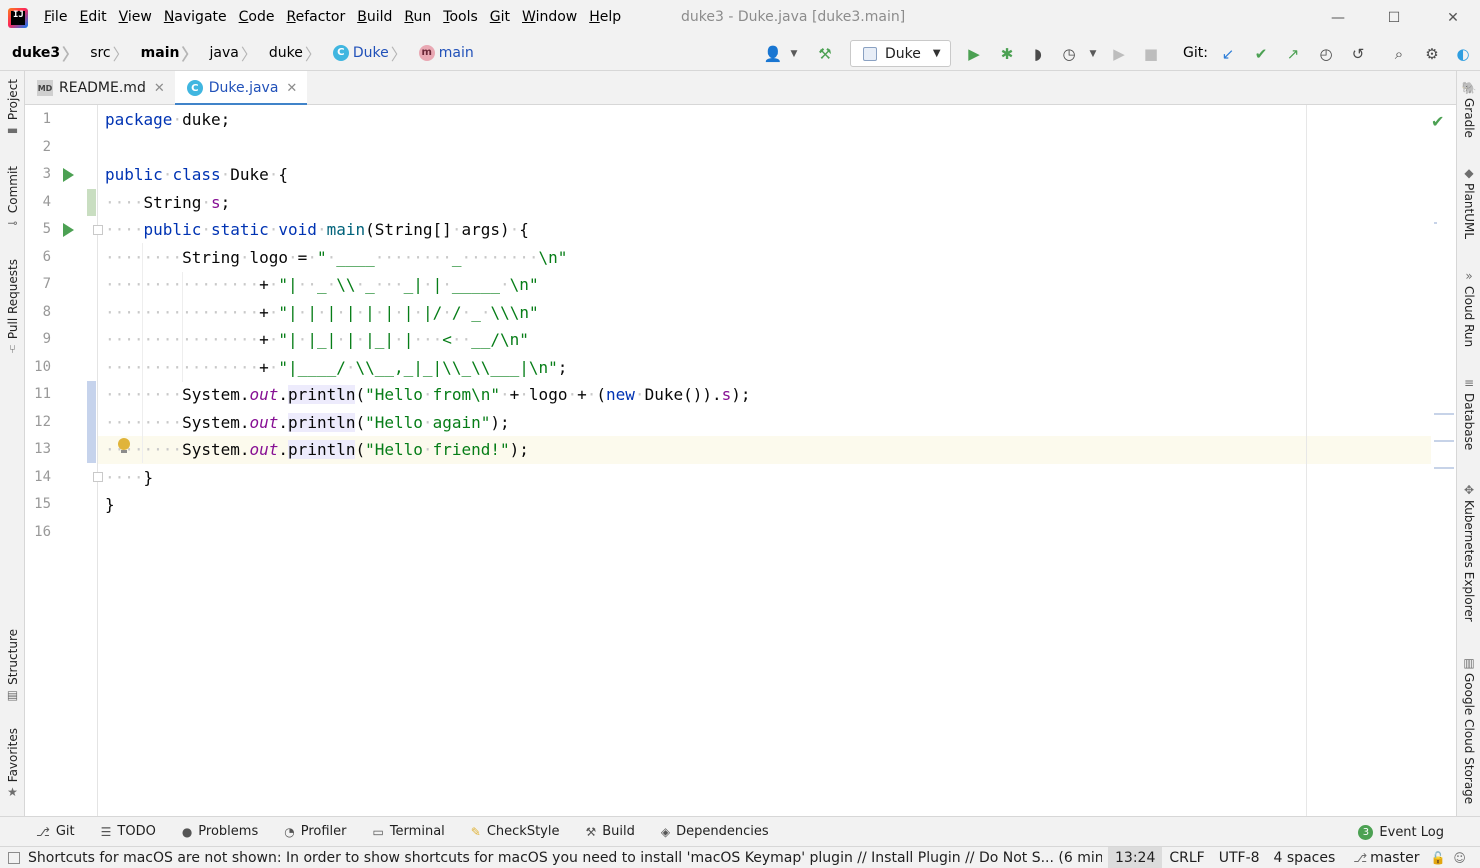  I want to click on kubernetes-icon: ✥, so click(1469, 490).